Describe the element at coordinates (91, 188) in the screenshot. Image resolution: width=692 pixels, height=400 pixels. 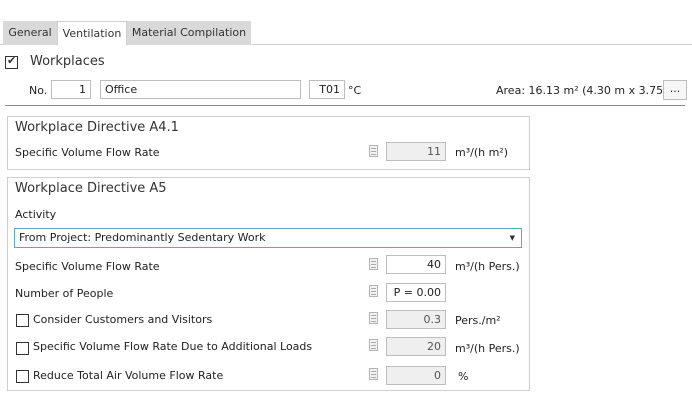
I see `directive-a5-title: Workplace Directive A5` at that location.